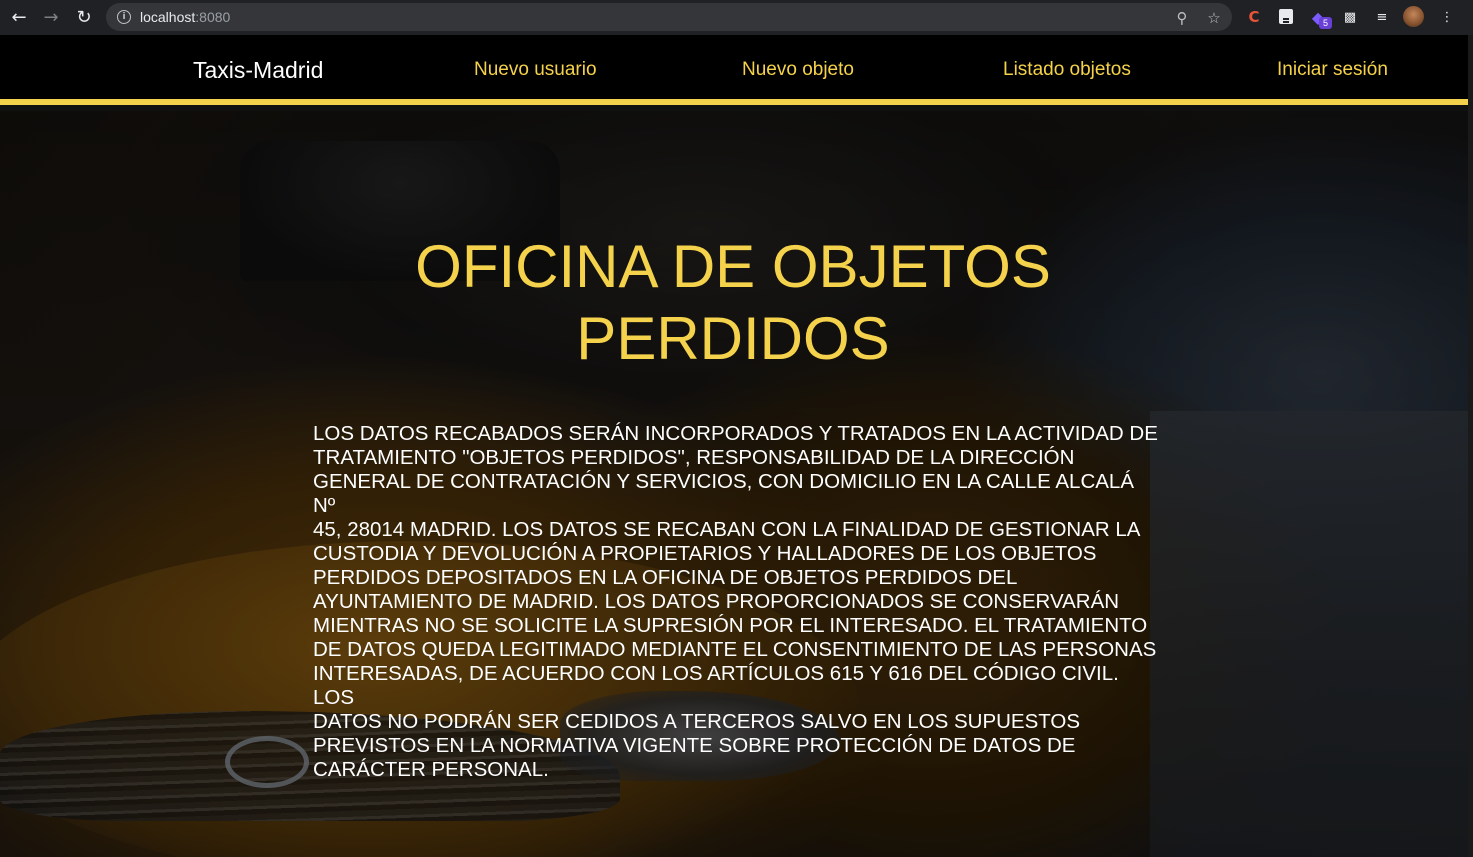  What do you see at coordinates (1067, 70) in the screenshot?
I see `nav-link-listado-objetos: Listado objetos` at bounding box center [1067, 70].